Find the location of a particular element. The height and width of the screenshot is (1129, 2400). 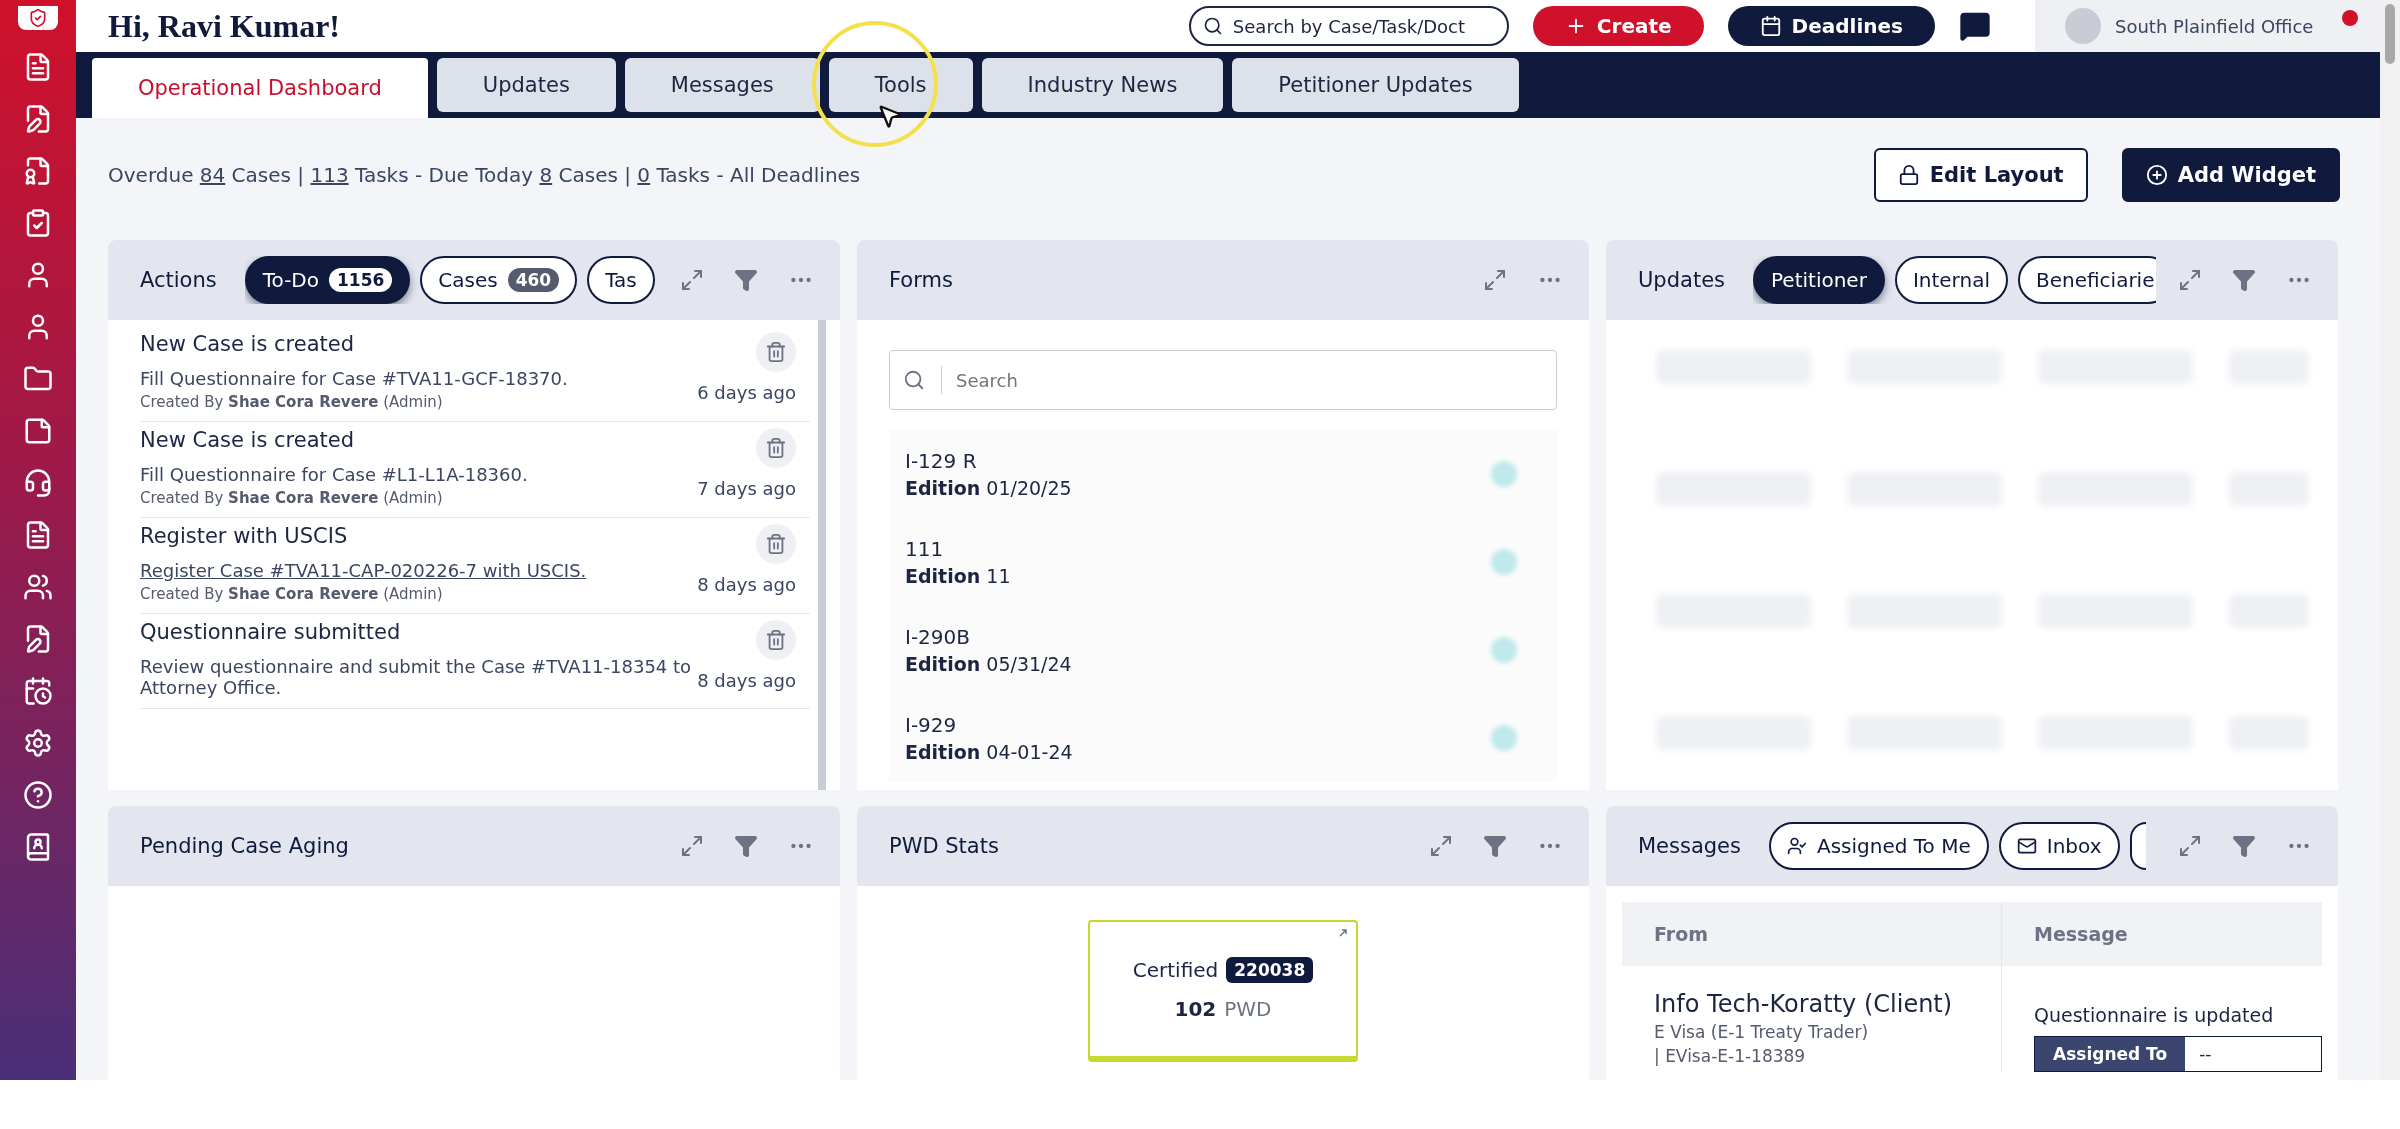

tab: Tools is located at coordinates (900, 85).